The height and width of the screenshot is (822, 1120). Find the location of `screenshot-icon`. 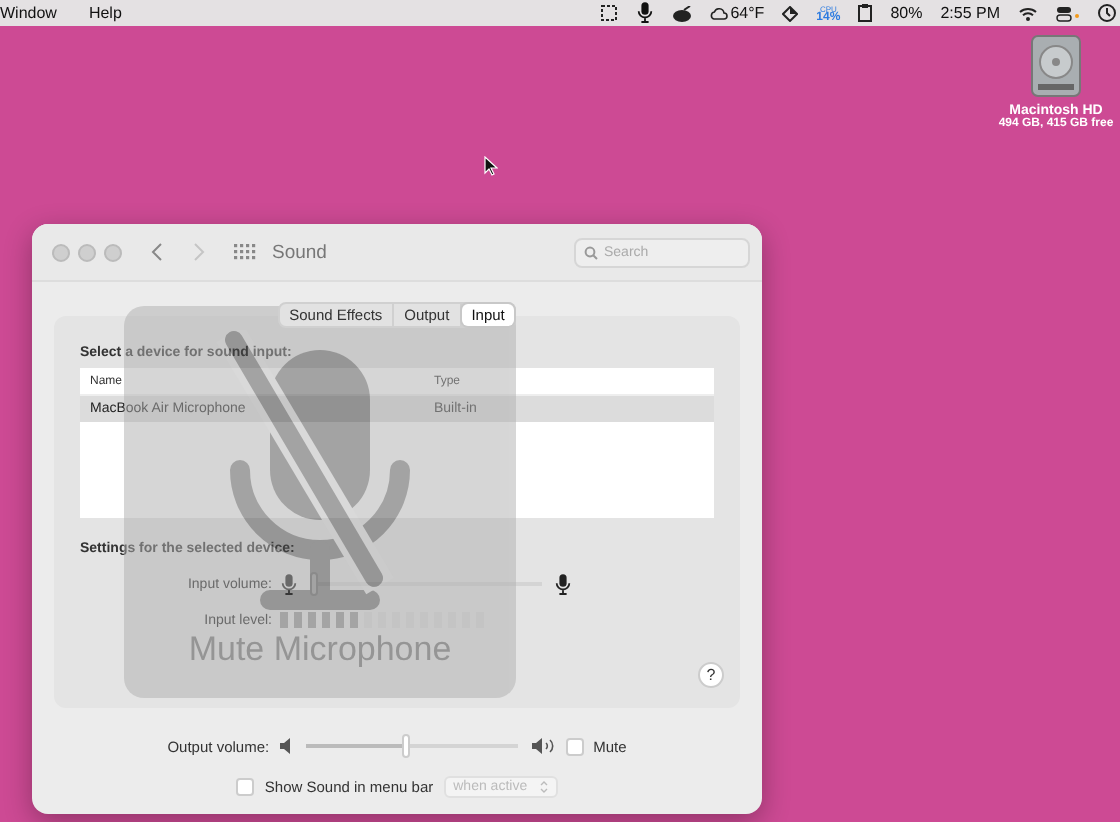

screenshot-icon is located at coordinates (609, 13).